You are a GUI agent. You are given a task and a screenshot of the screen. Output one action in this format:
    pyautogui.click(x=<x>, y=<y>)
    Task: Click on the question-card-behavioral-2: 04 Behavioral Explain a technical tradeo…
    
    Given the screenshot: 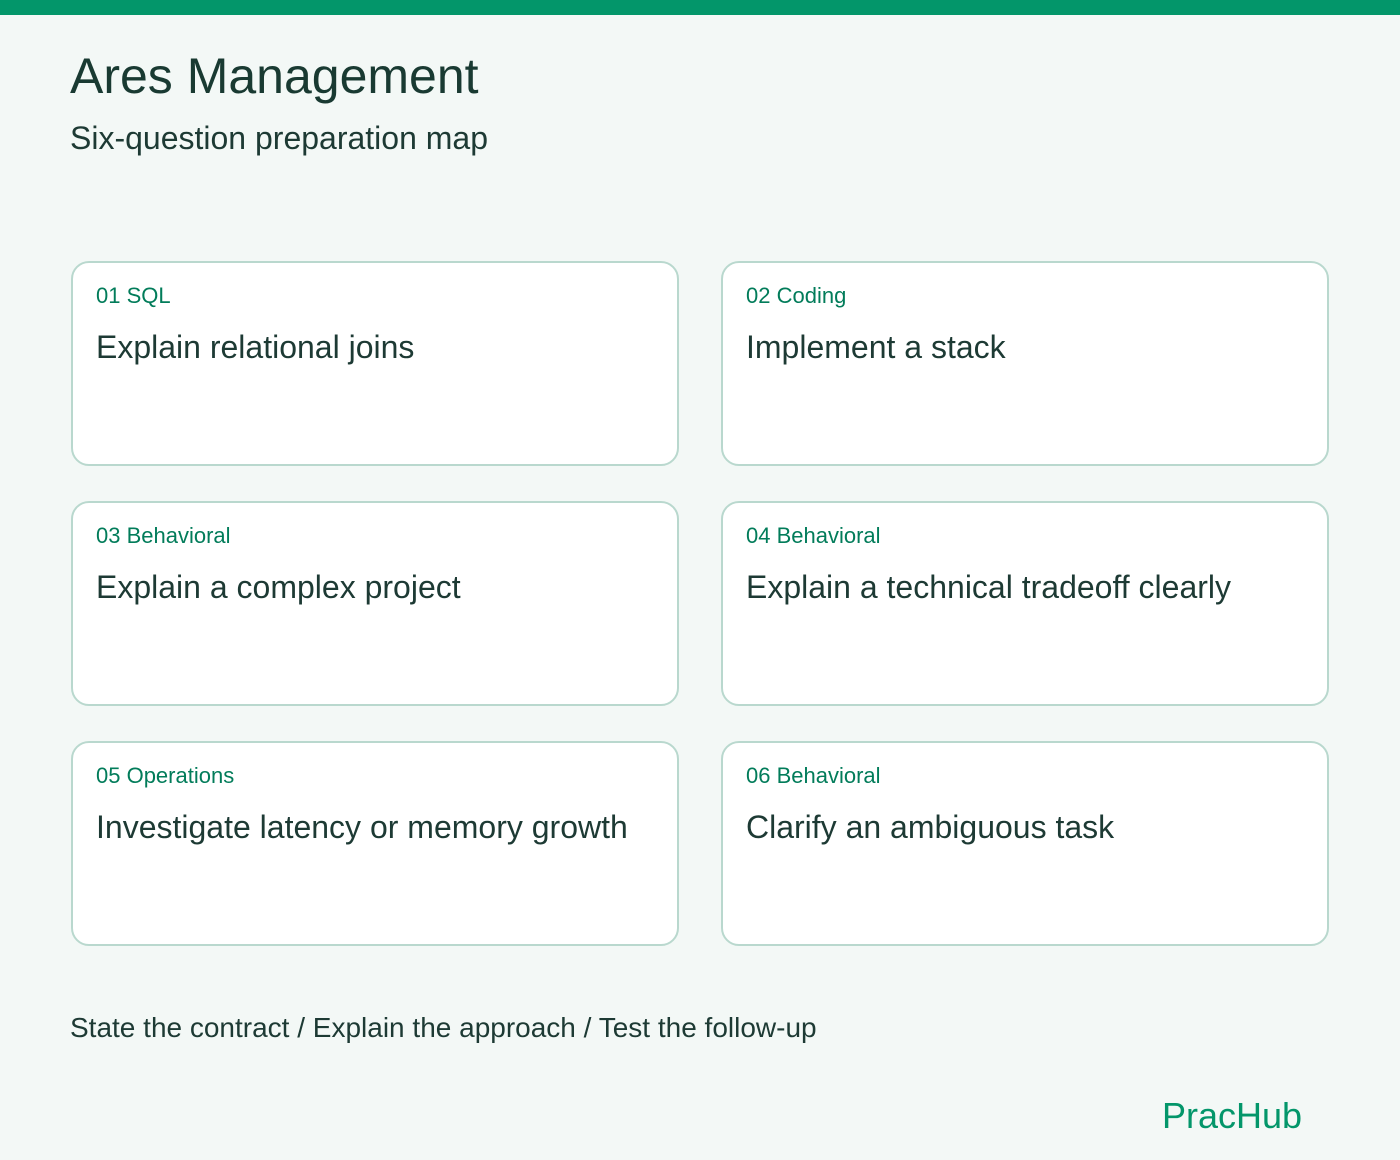 What is the action you would take?
    pyautogui.click(x=1025, y=603)
    